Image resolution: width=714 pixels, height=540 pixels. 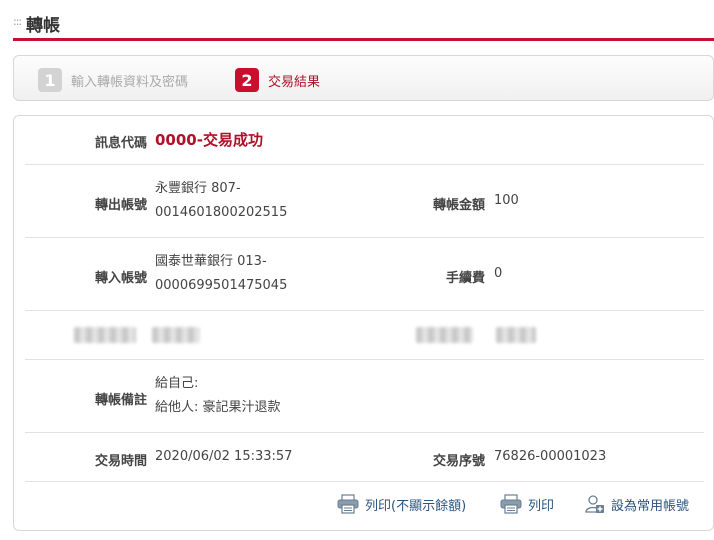 What do you see at coordinates (363, 78) in the screenshot?
I see `step-indicator: 1 輸入轉帳資料及密碼 2 交易結果` at bounding box center [363, 78].